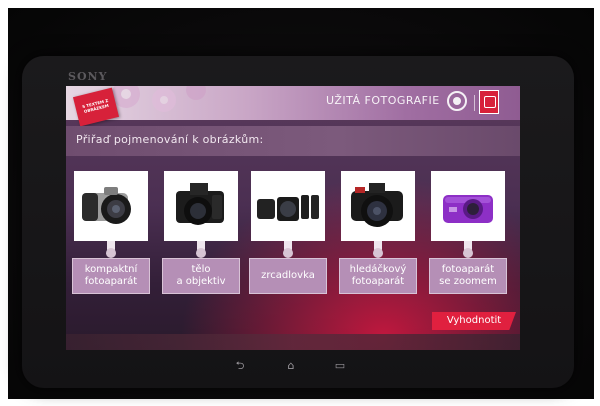 The height and width of the screenshot is (406, 600). I want to click on lenses-image, so click(288, 208).